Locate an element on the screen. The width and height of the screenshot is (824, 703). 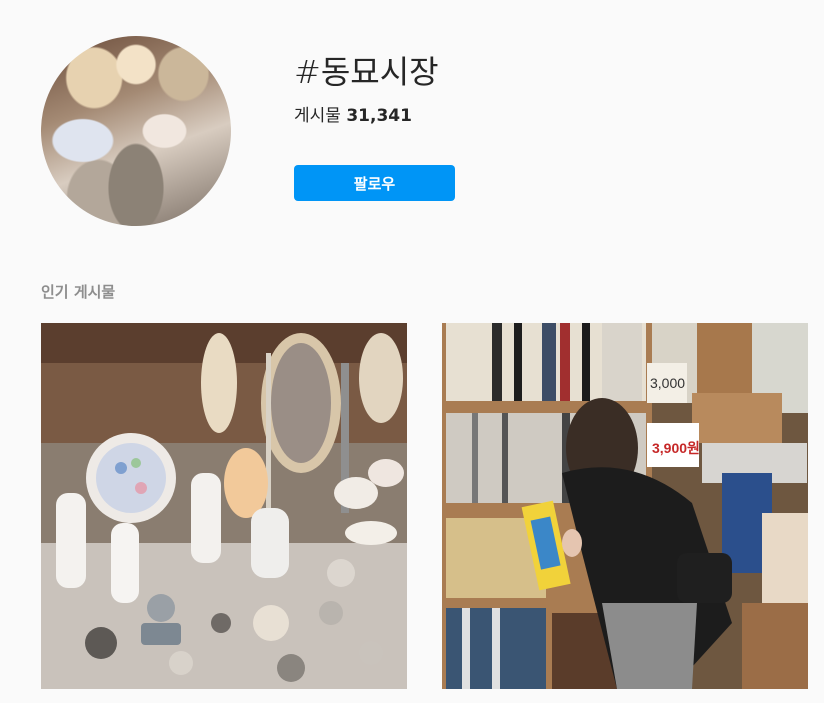
post-count: 게시물 31,341 is located at coordinates (353, 116).